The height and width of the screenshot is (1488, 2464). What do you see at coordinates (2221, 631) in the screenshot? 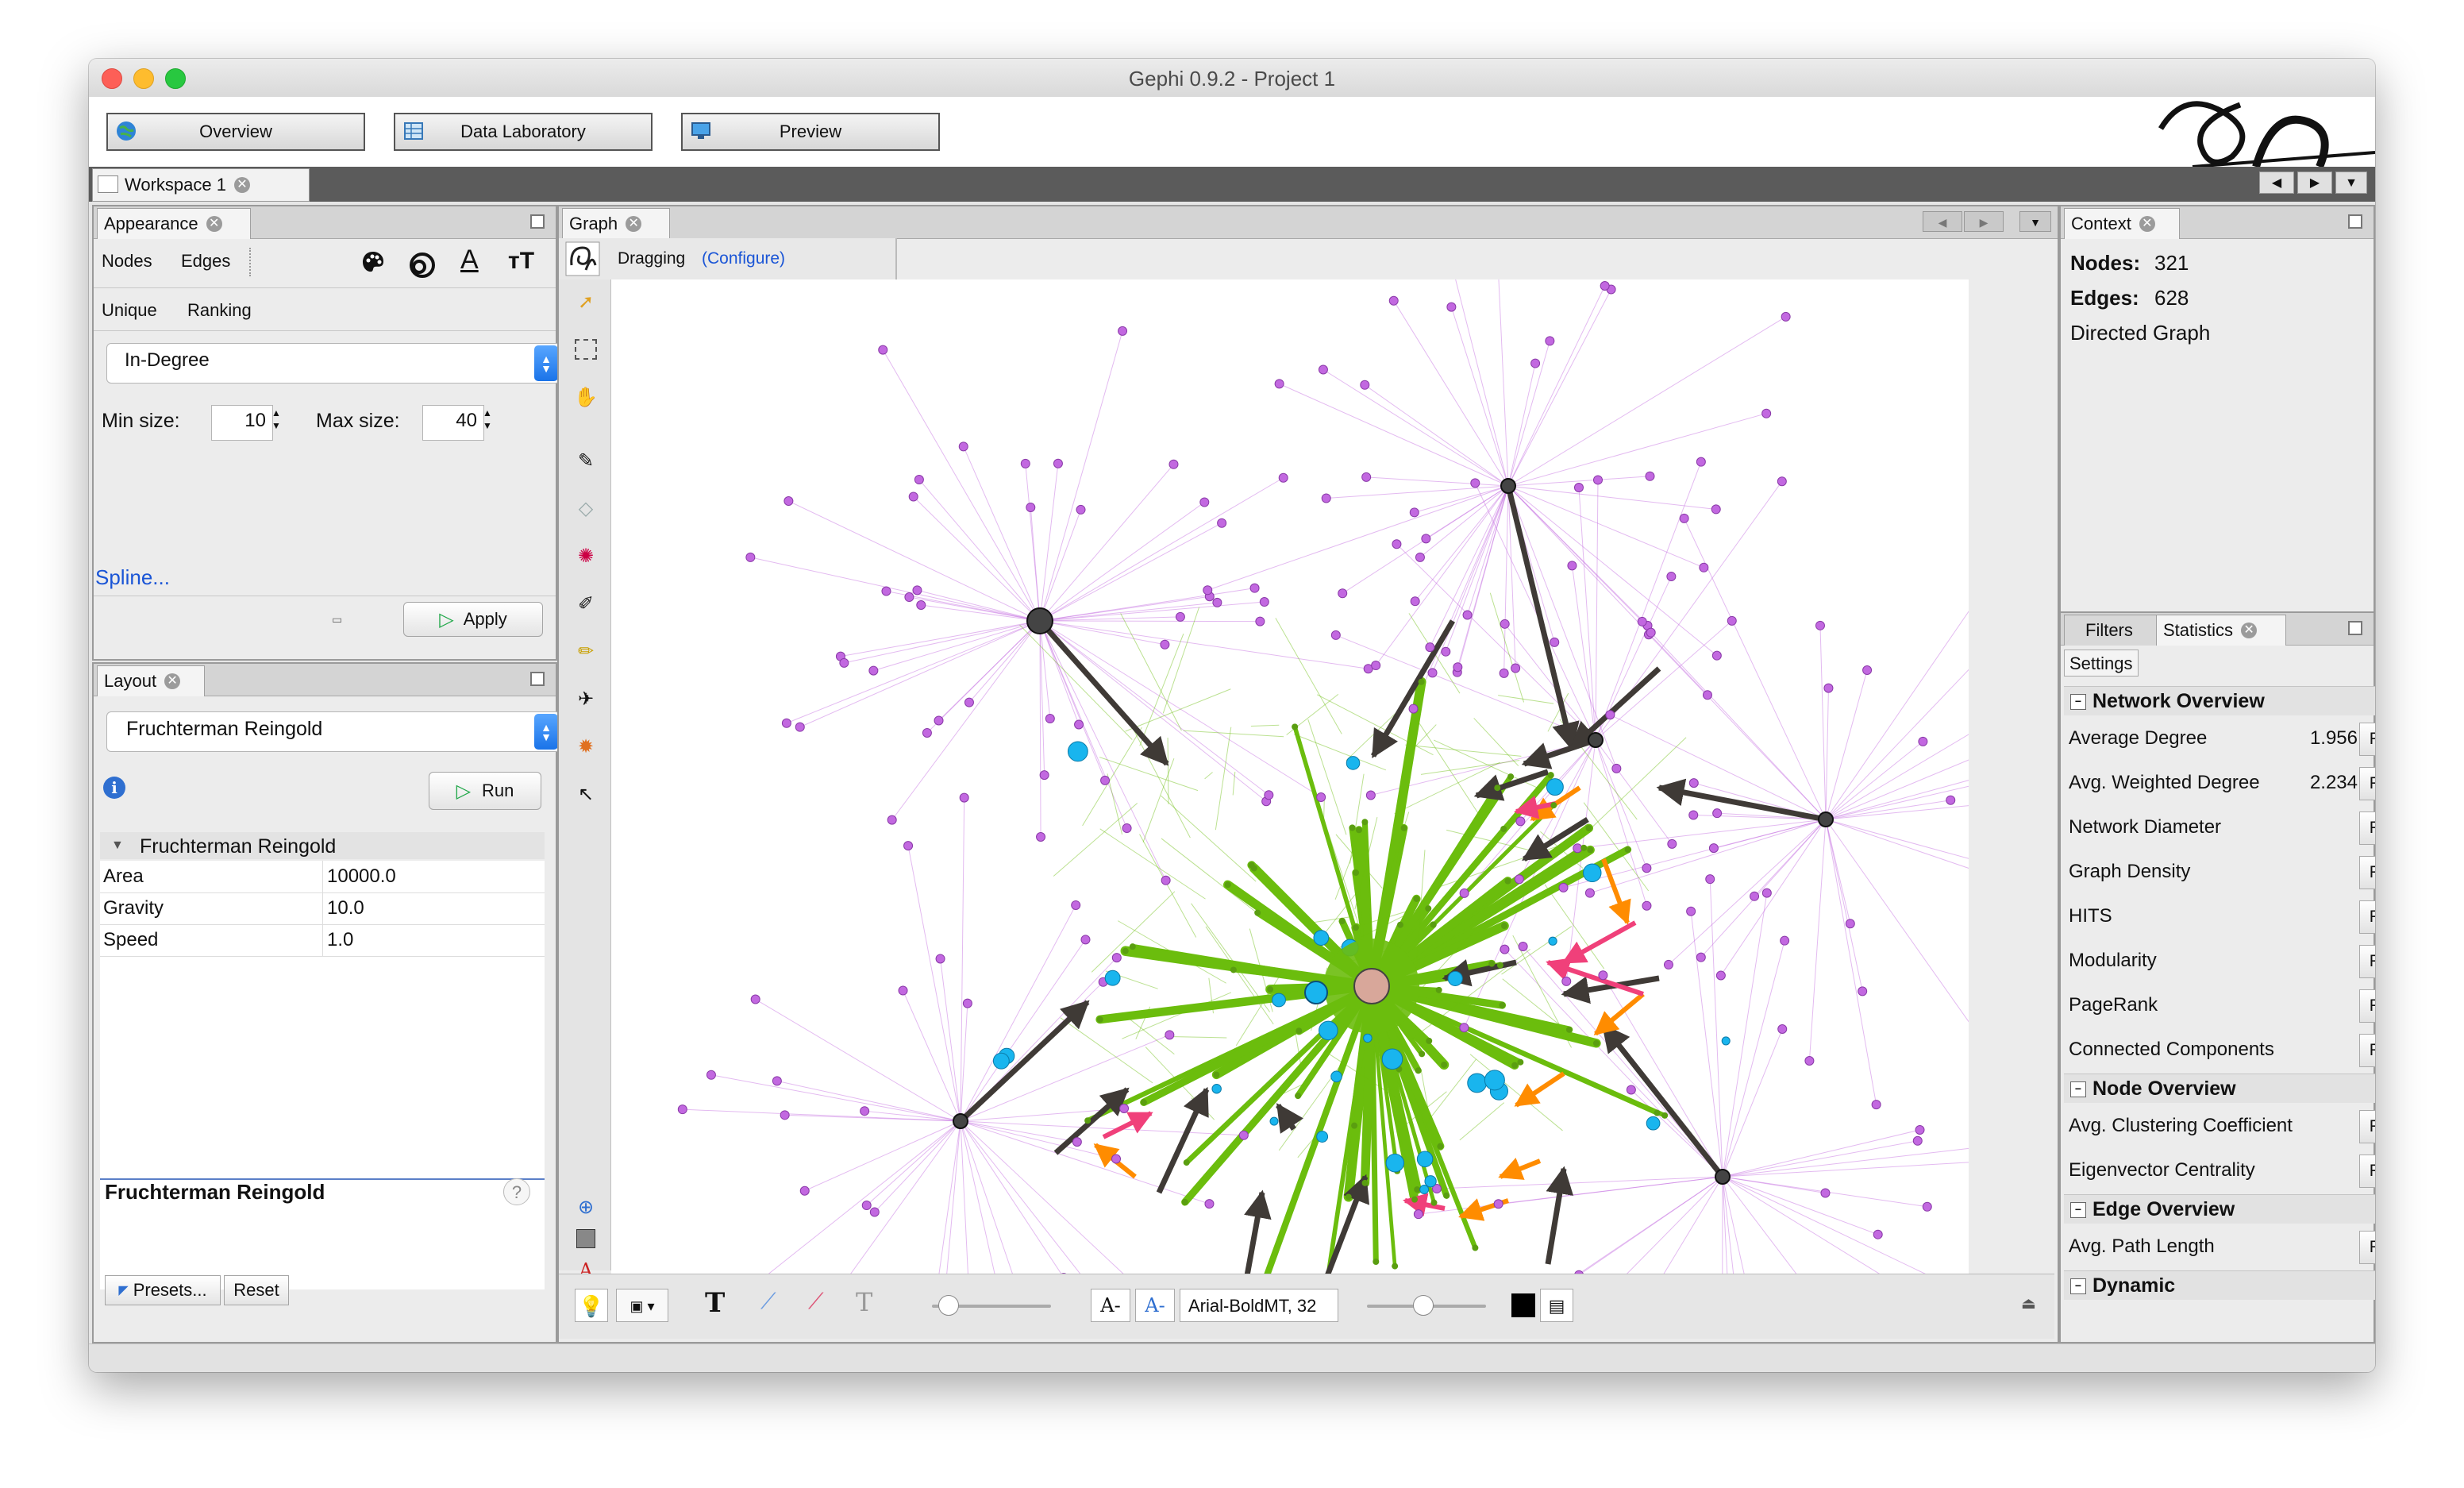
I see `statistics-tab: Statistics ✕` at bounding box center [2221, 631].